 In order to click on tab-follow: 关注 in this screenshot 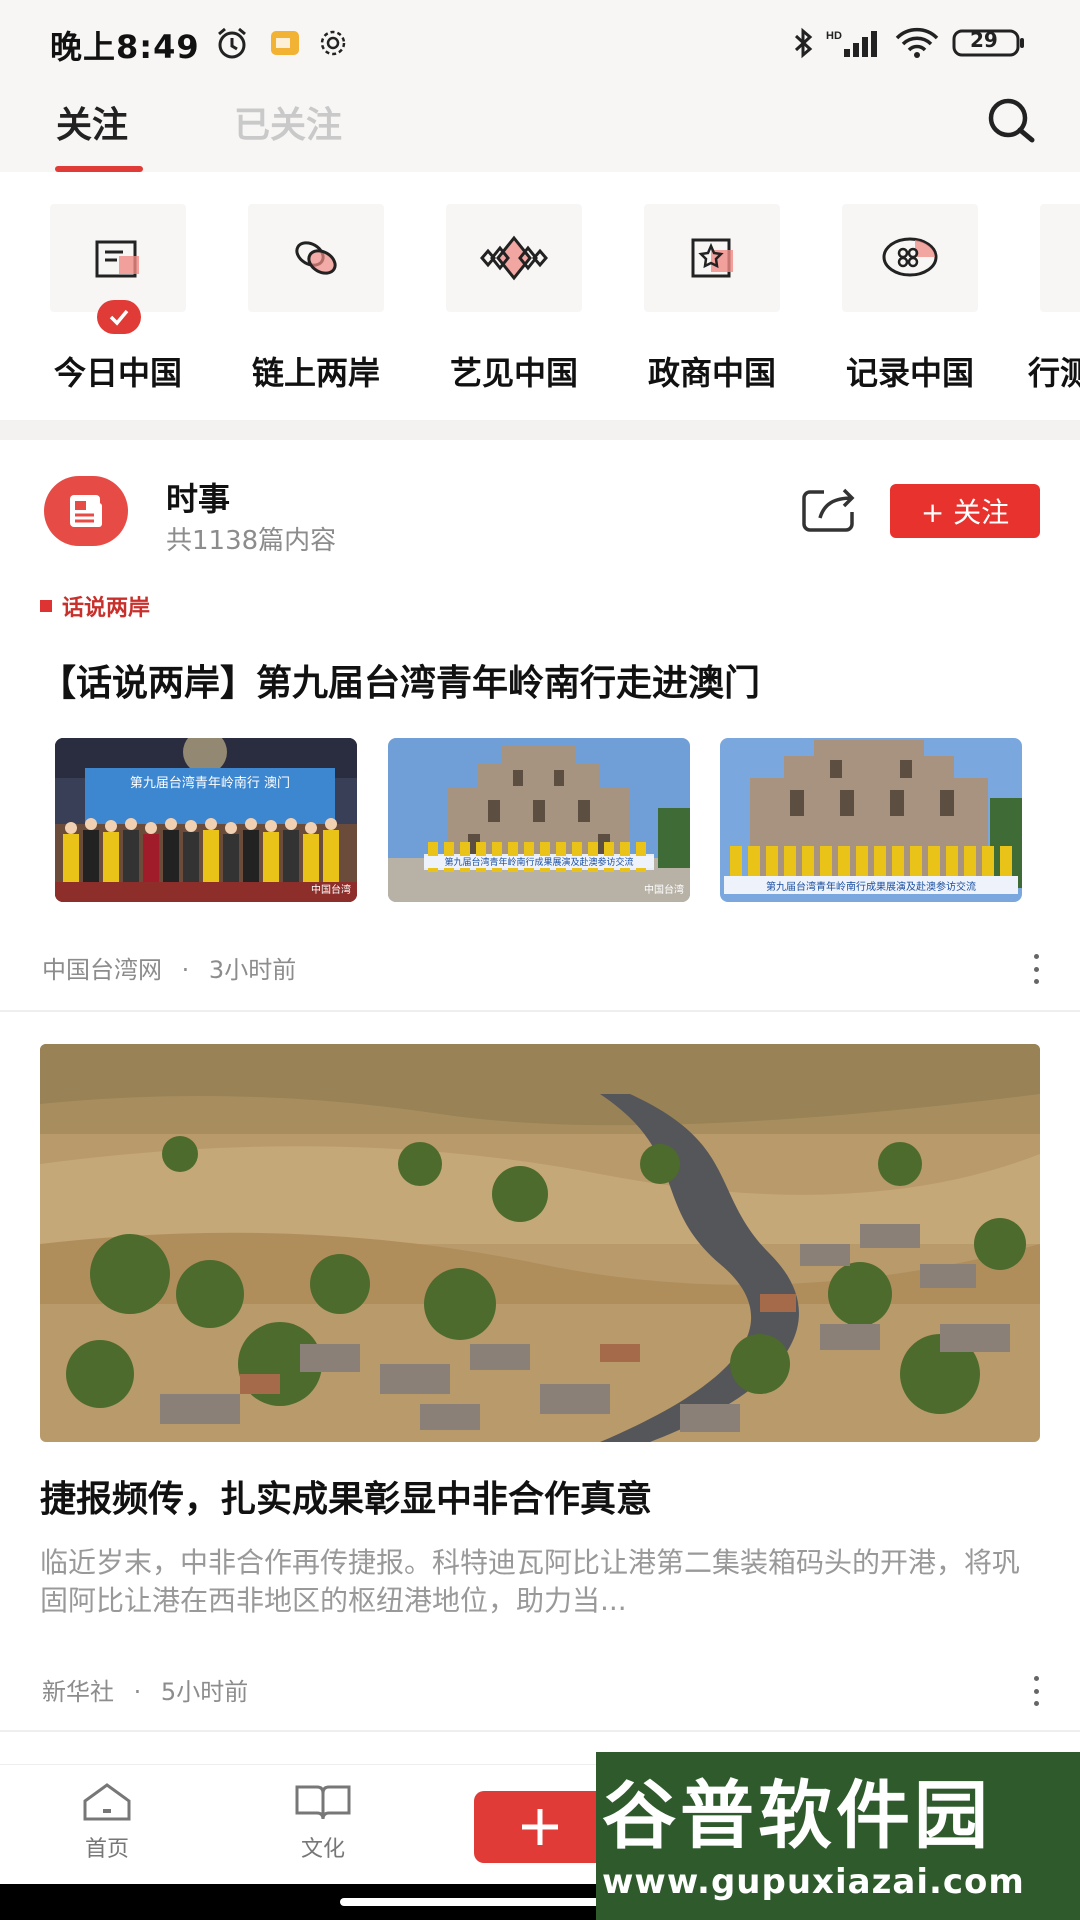, I will do `click(92, 122)`.